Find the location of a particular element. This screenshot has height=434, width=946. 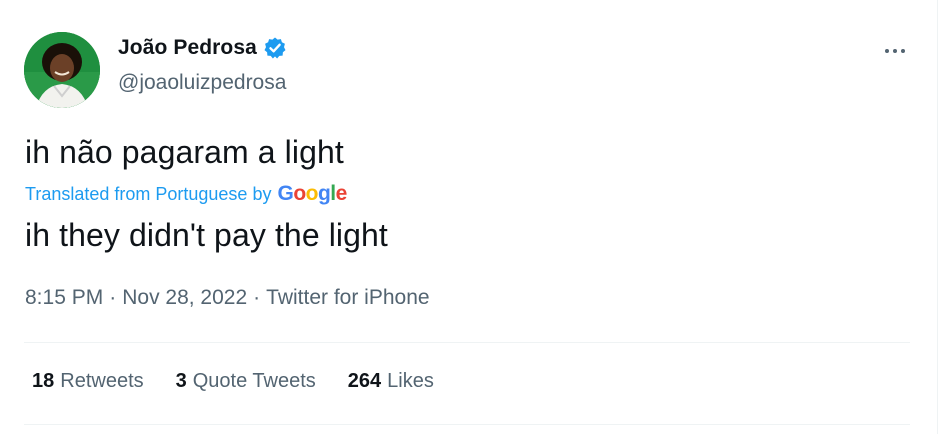

more-options-icon is located at coordinates (895, 51).